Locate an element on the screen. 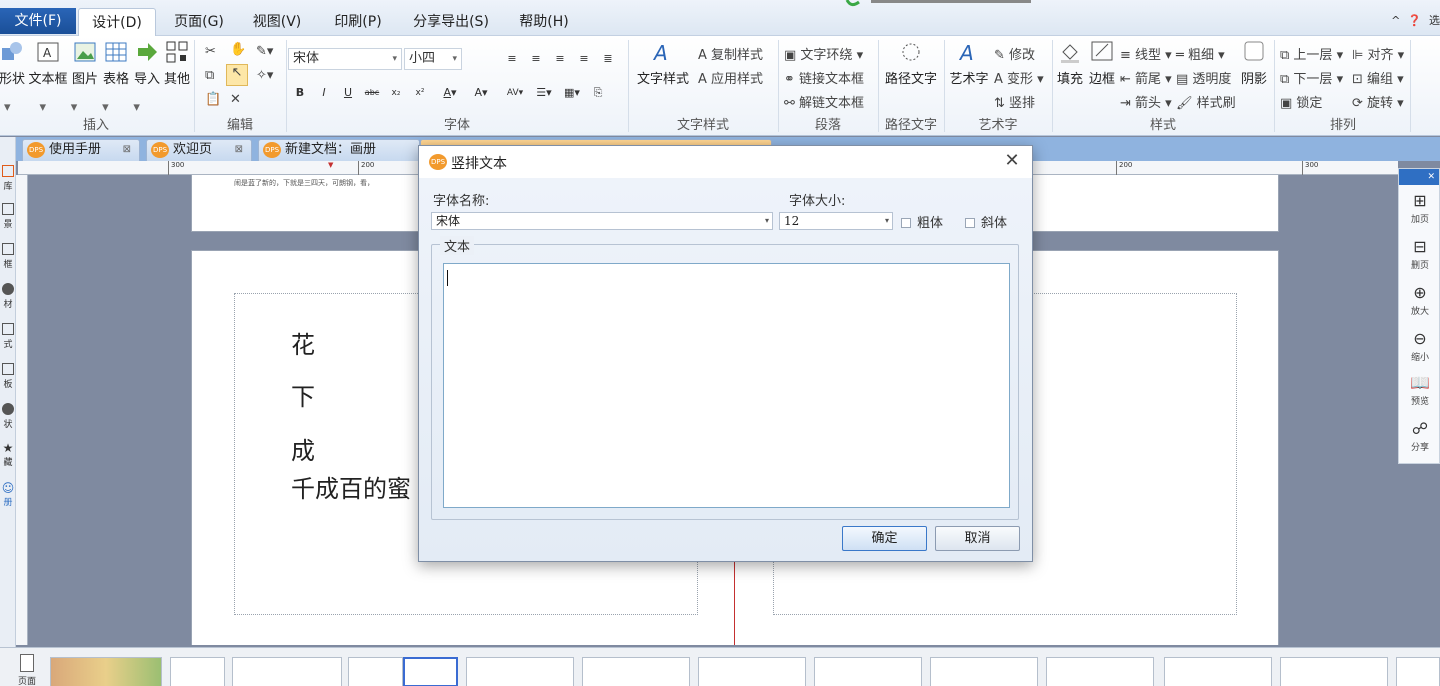 This screenshot has width=1440, height=686. underline-icon: U is located at coordinates (348, 92).